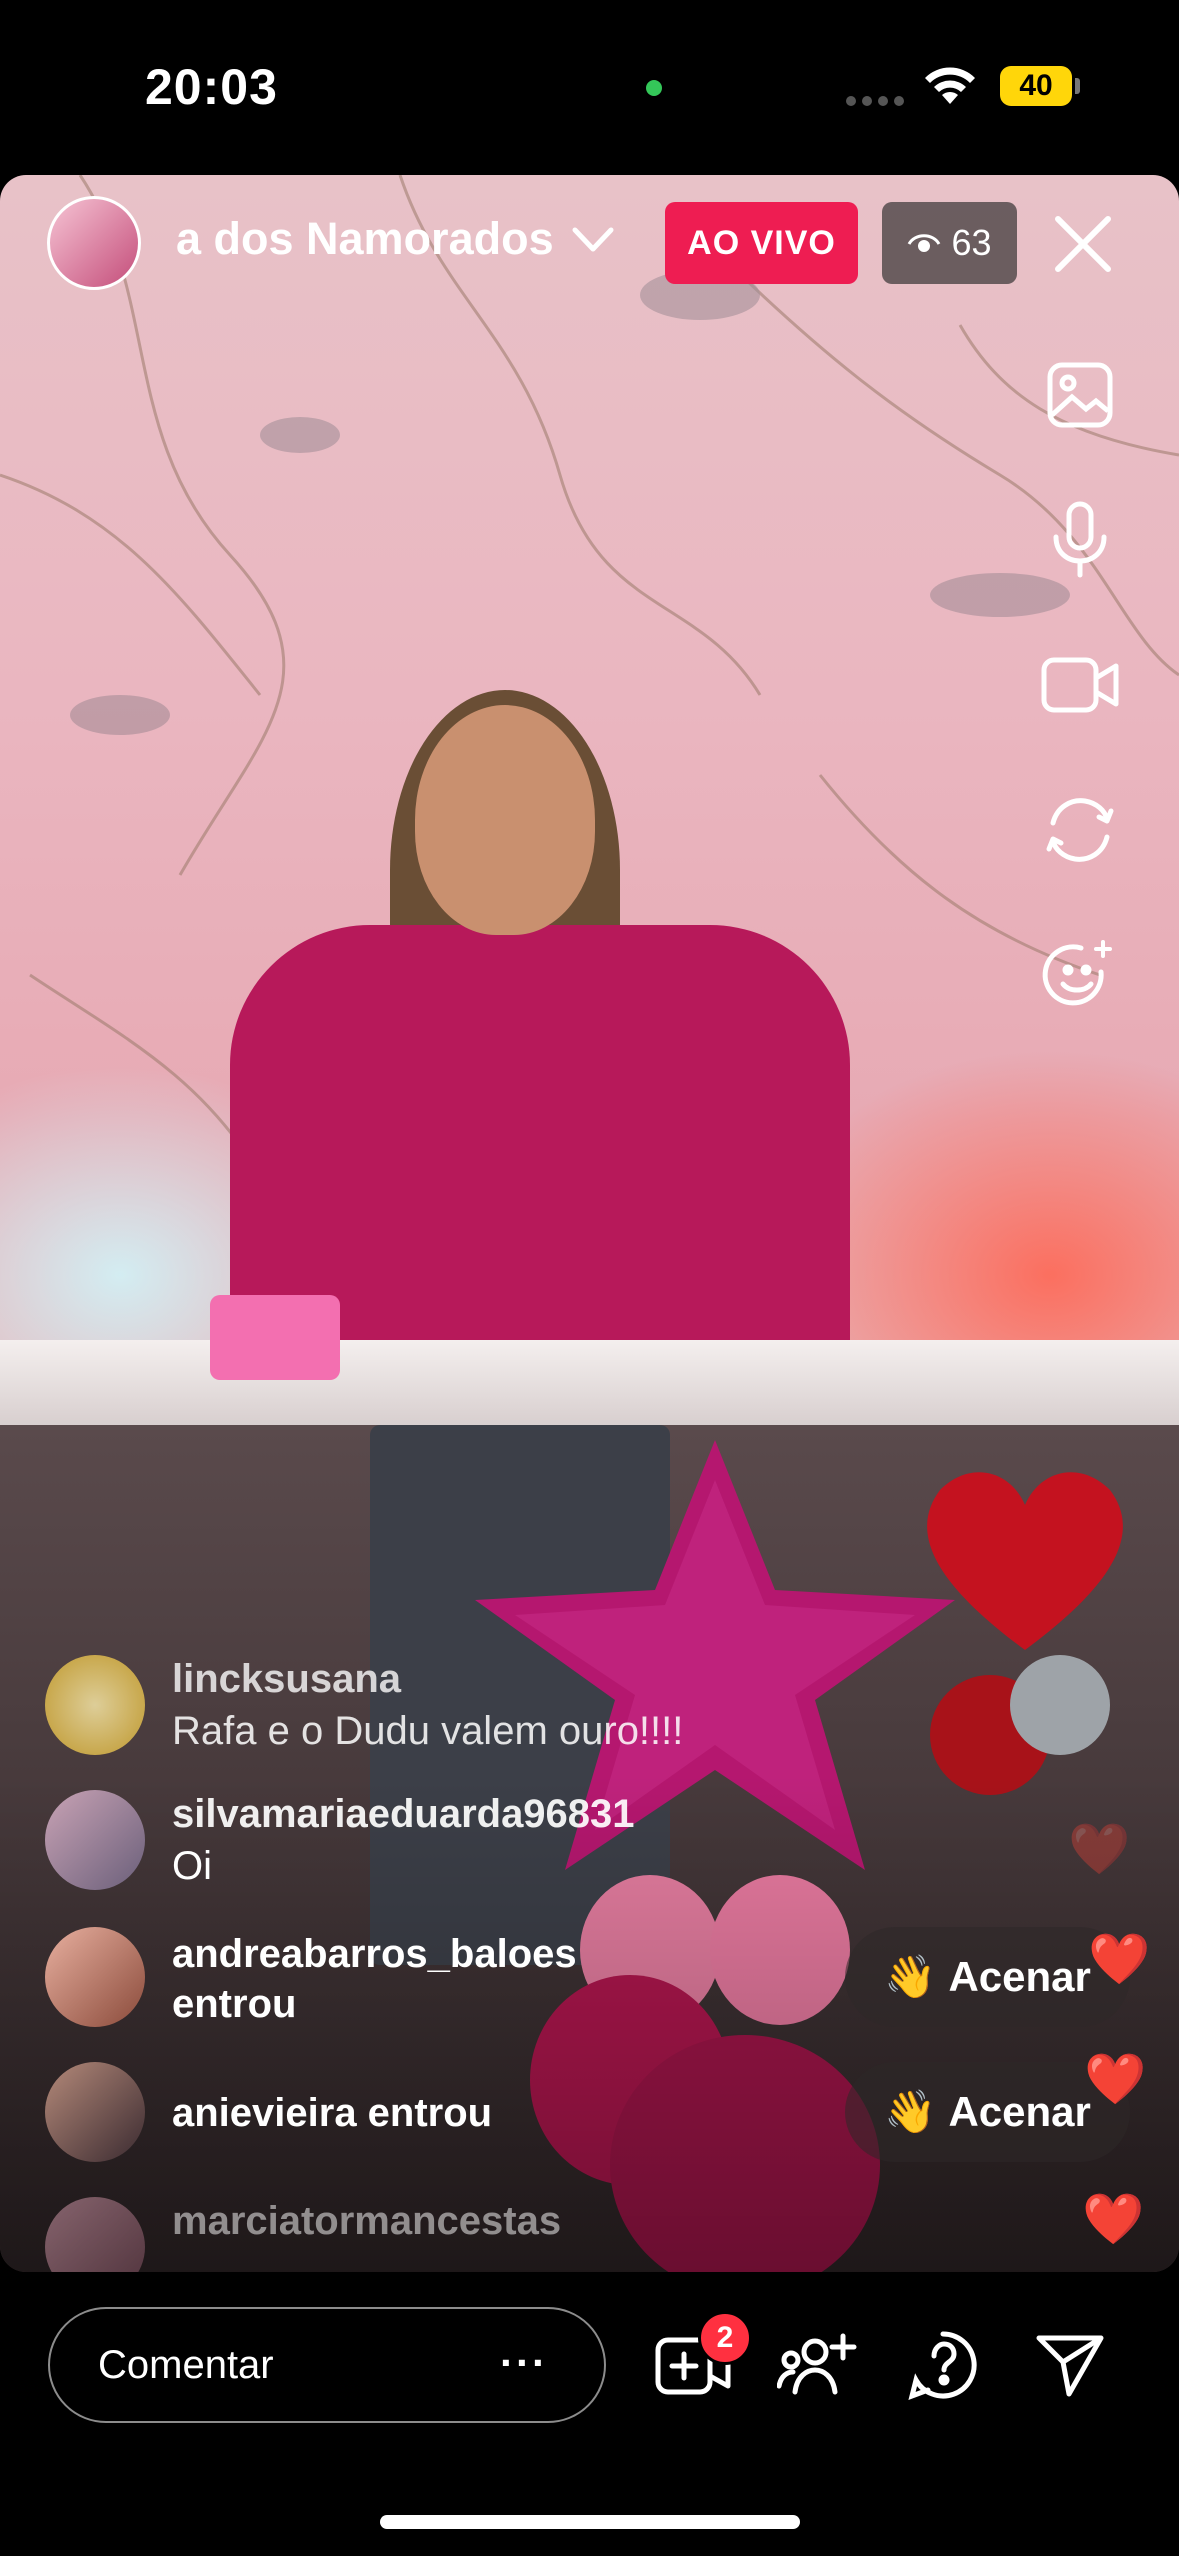 This screenshot has width=1179, height=2556. I want to click on home-indicator, so click(590, 2522).